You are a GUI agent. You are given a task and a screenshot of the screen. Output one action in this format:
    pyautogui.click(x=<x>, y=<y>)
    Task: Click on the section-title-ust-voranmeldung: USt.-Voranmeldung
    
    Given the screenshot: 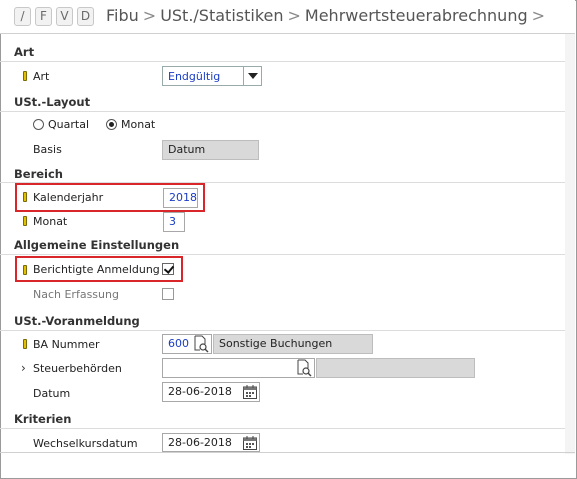 What is the action you would take?
    pyautogui.click(x=77, y=321)
    